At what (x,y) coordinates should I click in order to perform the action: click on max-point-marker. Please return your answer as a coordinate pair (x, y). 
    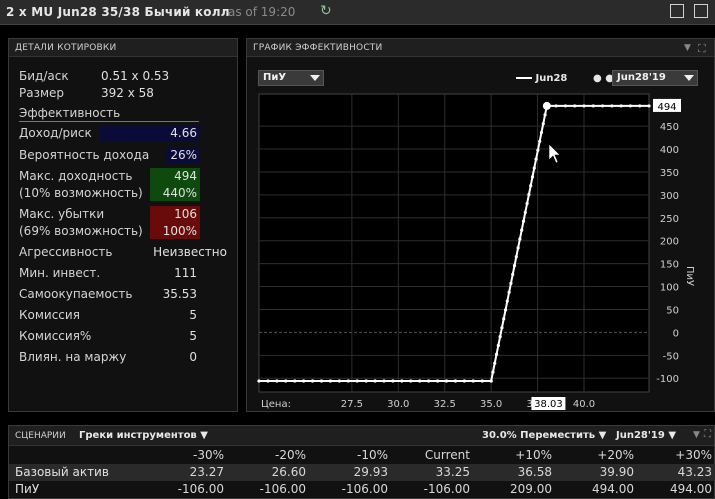
    Looking at the image, I should click on (546, 105).